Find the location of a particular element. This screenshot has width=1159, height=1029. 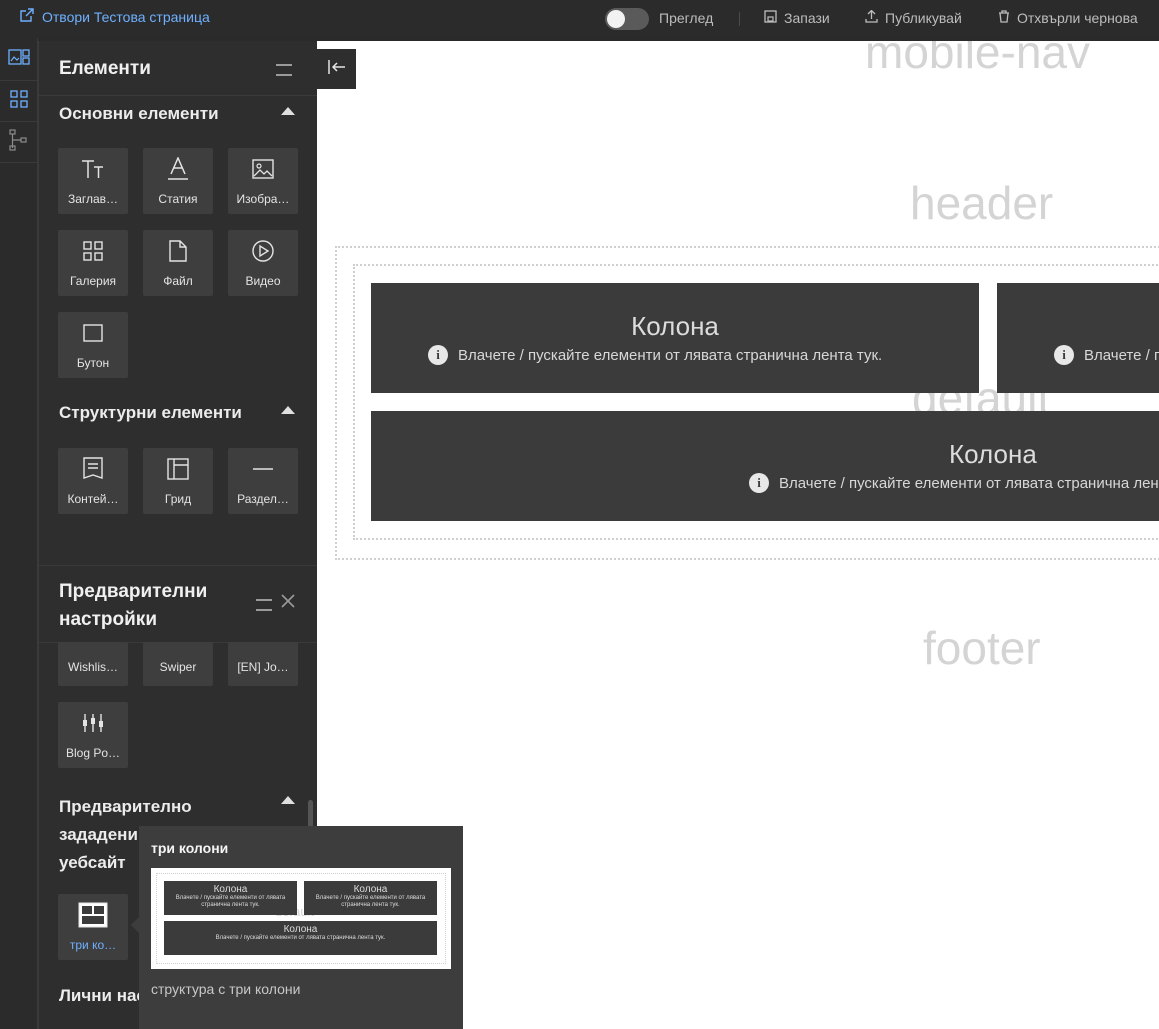

left-rail is located at coordinates (19, 533).